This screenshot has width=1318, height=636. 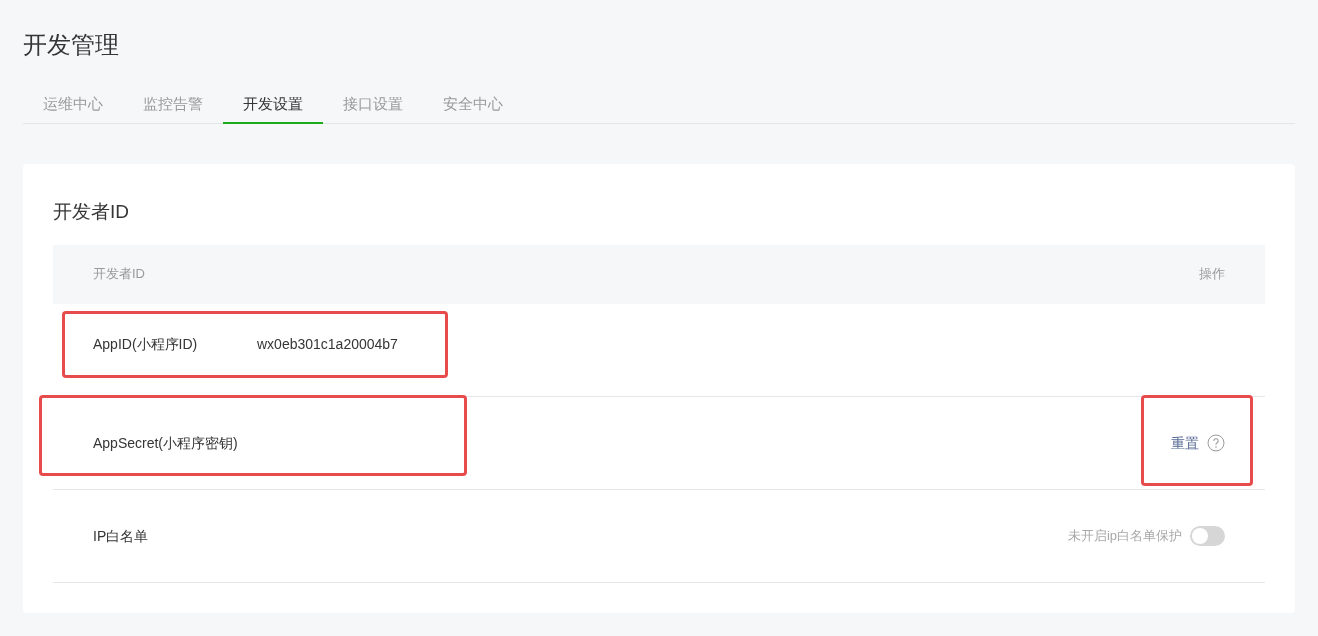 I want to click on row-label: AppID(小程序ID), so click(x=146, y=344).